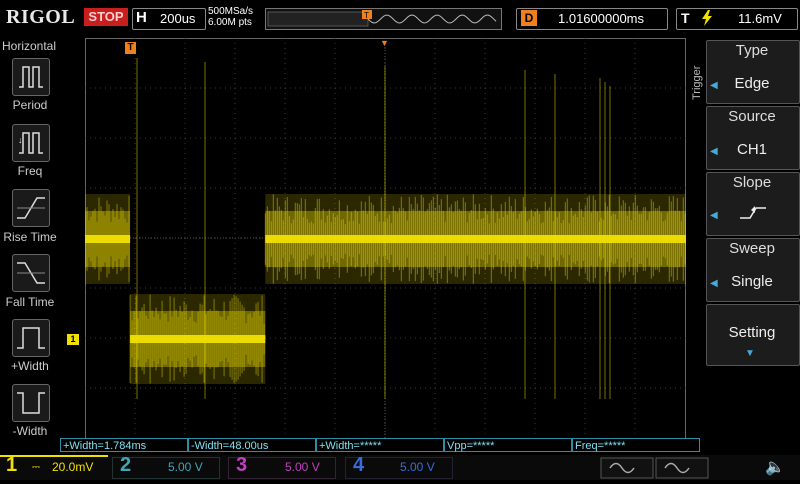 The height and width of the screenshot is (484, 800). Describe the element at coordinates (31, 208) in the screenshot. I see `rise-time-icon` at that location.